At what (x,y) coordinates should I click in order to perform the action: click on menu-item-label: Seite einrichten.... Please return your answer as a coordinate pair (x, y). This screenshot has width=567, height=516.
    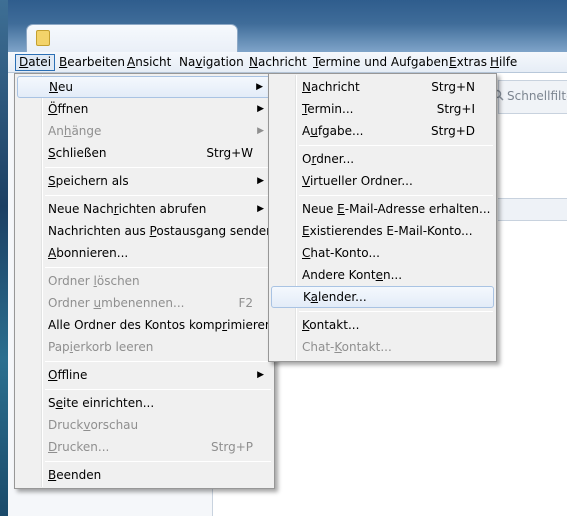
    Looking at the image, I should click on (101, 403).